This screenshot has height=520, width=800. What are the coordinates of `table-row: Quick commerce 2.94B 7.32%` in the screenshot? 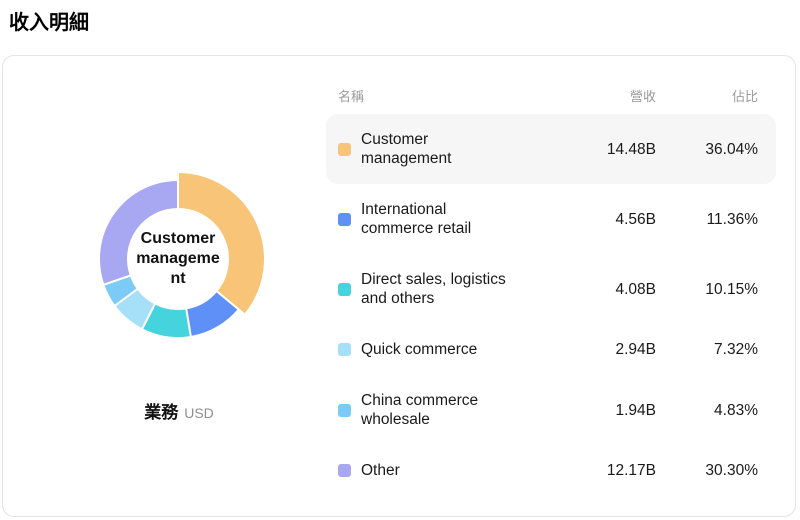 It's located at (551, 349).